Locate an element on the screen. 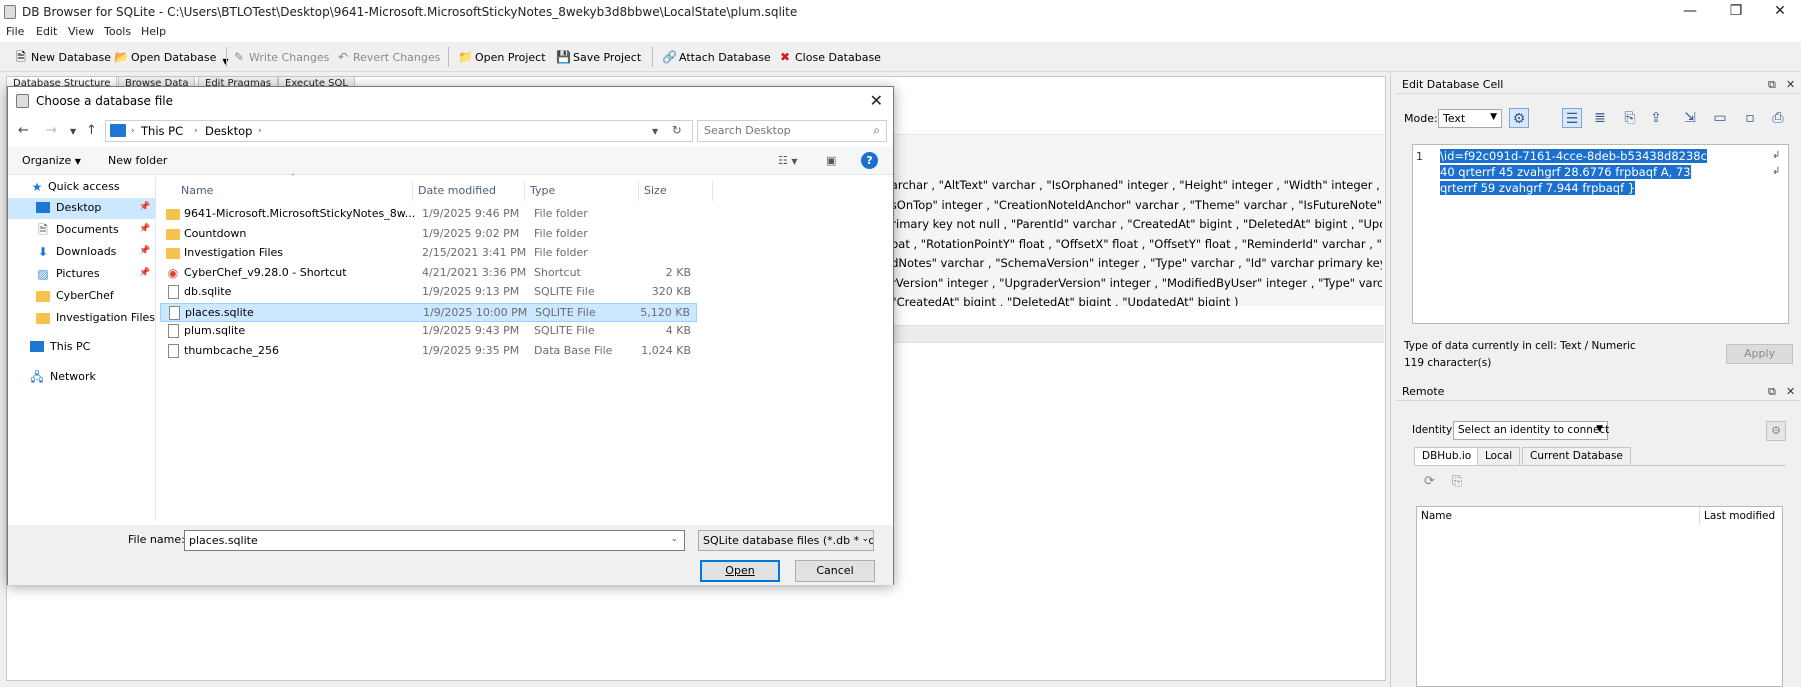  format-icon: ≣ is located at coordinates (1600, 118).